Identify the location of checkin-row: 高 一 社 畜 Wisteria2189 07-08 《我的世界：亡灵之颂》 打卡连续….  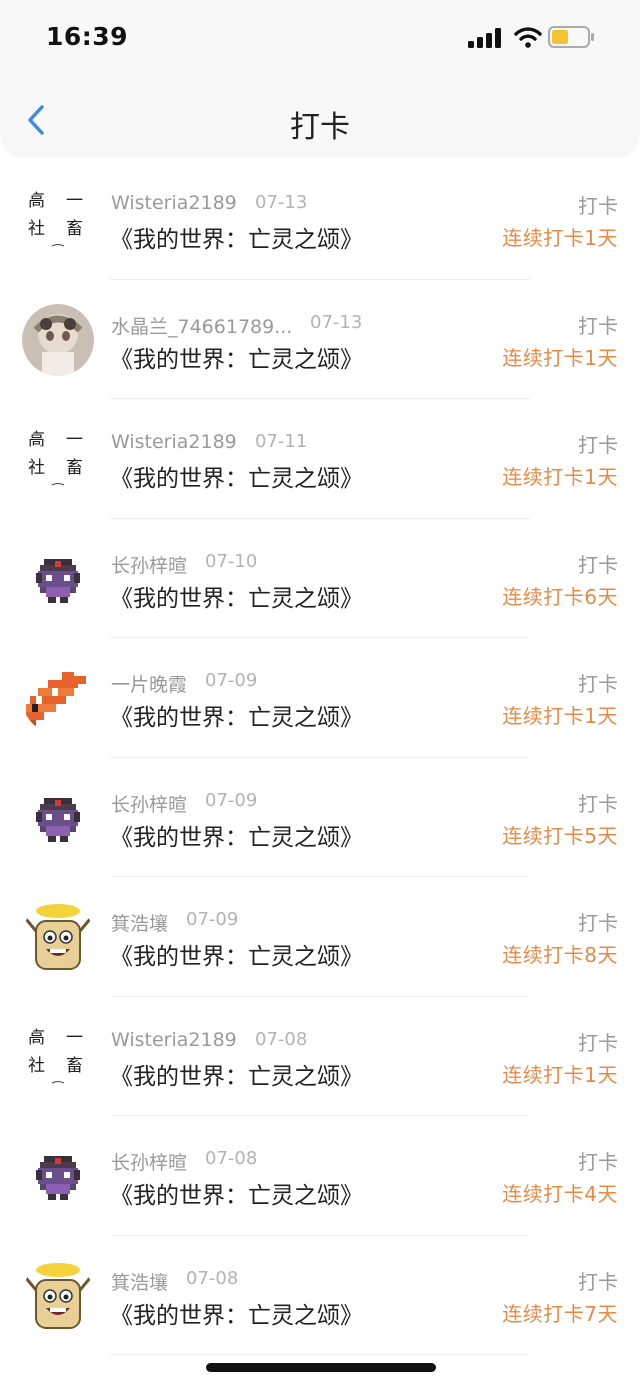
(320, 1057).